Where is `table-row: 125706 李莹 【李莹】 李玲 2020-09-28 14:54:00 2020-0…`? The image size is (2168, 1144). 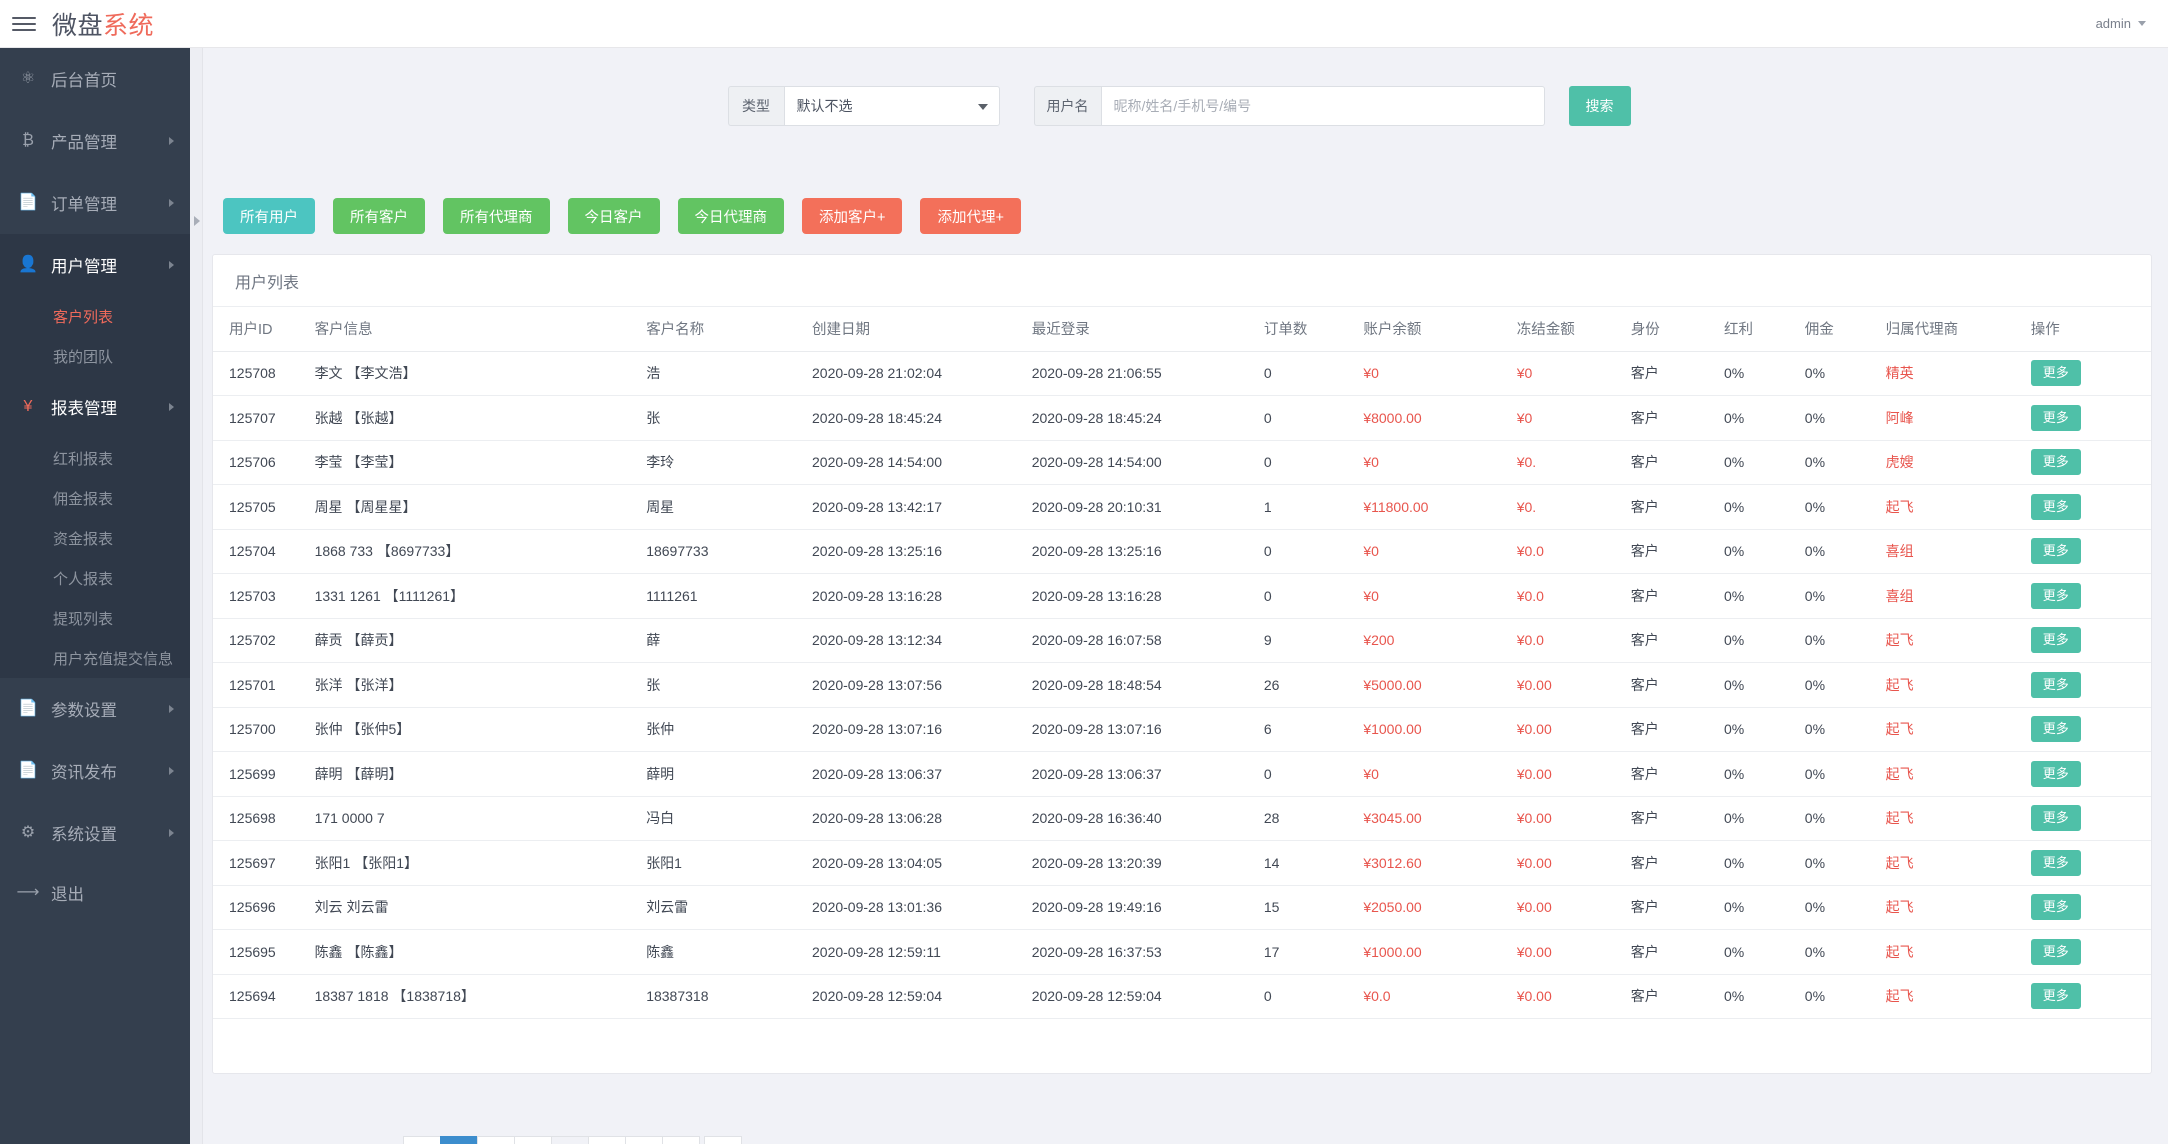 table-row: 125706 李莹 【李莹】 李玲 2020-09-28 14:54:00 2020-0… is located at coordinates (1182, 462).